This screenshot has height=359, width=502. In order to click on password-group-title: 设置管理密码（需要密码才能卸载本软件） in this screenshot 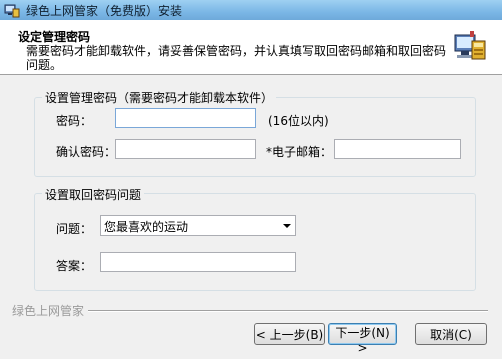, I will do `click(159, 97)`.